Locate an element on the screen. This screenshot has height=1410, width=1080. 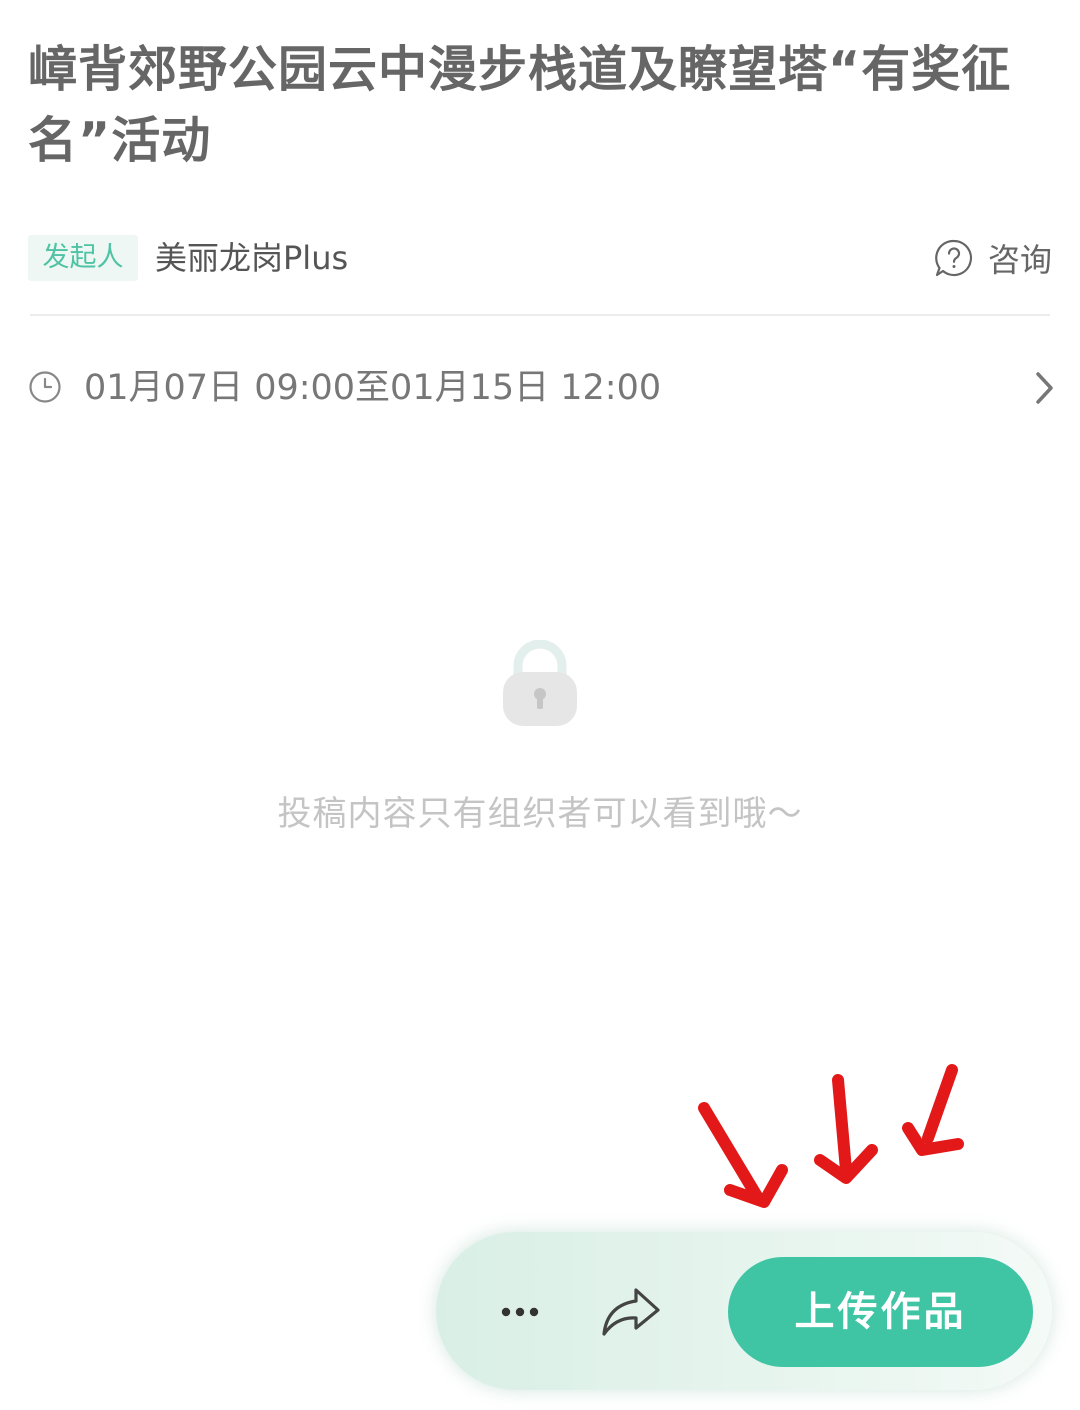
organizer-name: 美丽龙岗Plus is located at coordinates (251, 258).